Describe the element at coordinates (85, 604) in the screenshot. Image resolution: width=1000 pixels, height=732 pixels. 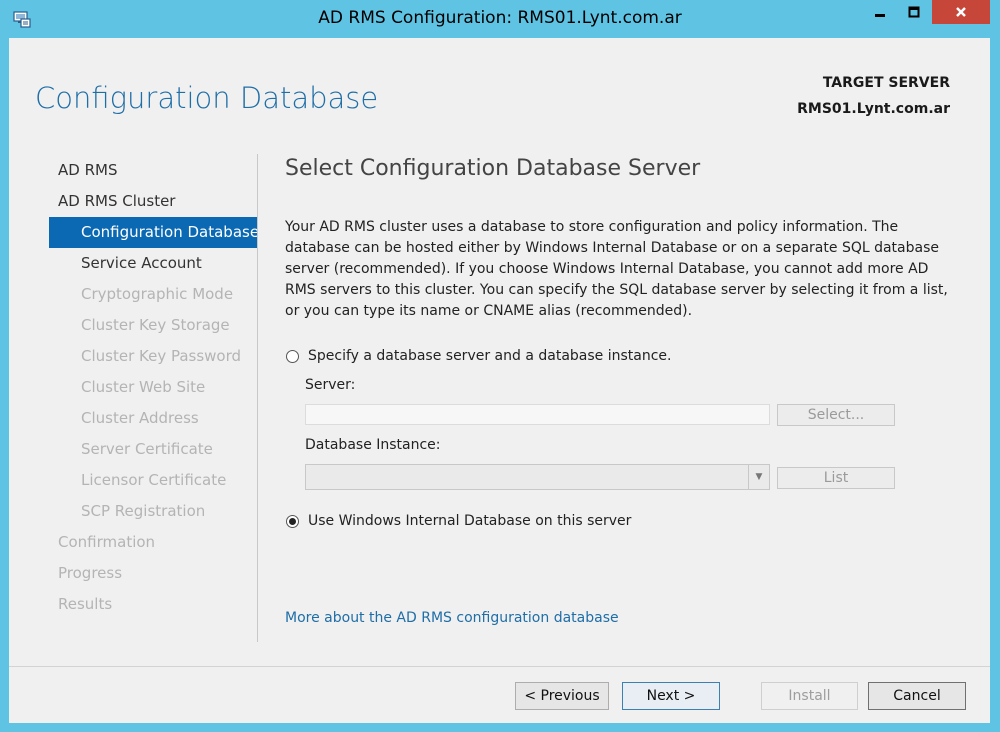
I see `nav-item-results: Results` at that location.